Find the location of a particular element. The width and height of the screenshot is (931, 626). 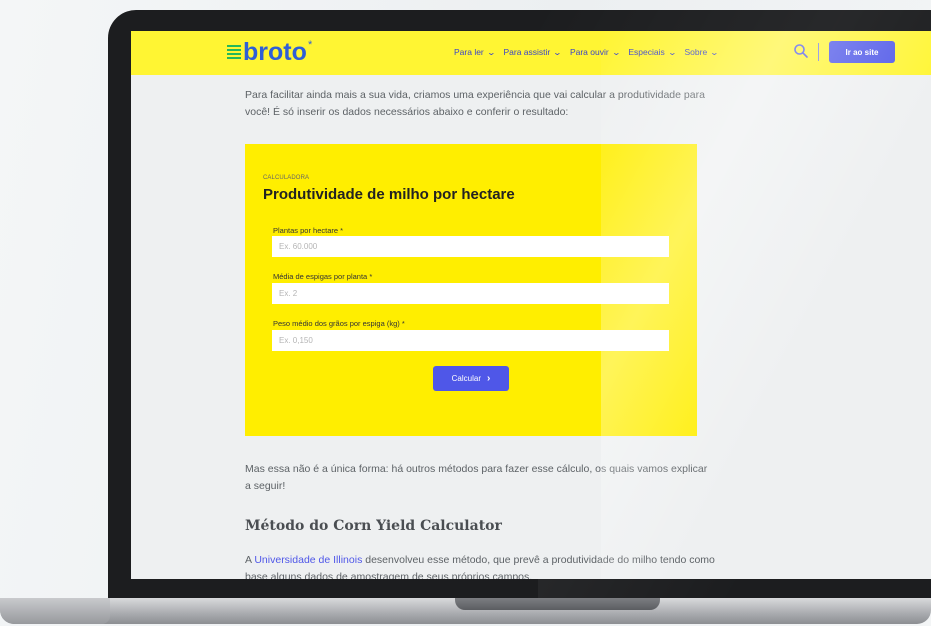

nav-item-para-assistir: Para assistir ⌄ is located at coordinates (533, 52).